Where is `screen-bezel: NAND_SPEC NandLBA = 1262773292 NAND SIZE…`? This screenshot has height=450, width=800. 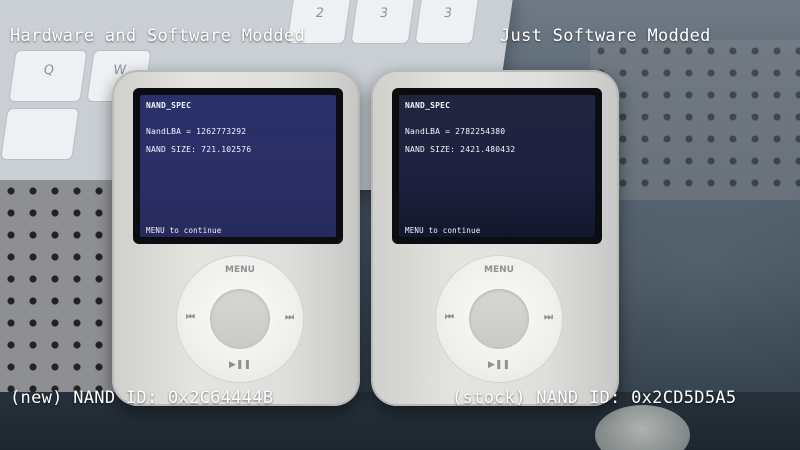 screen-bezel: NAND_SPEC NandLBA = 1262773292 NAND SIZE… is located at coordinates (238, 166).